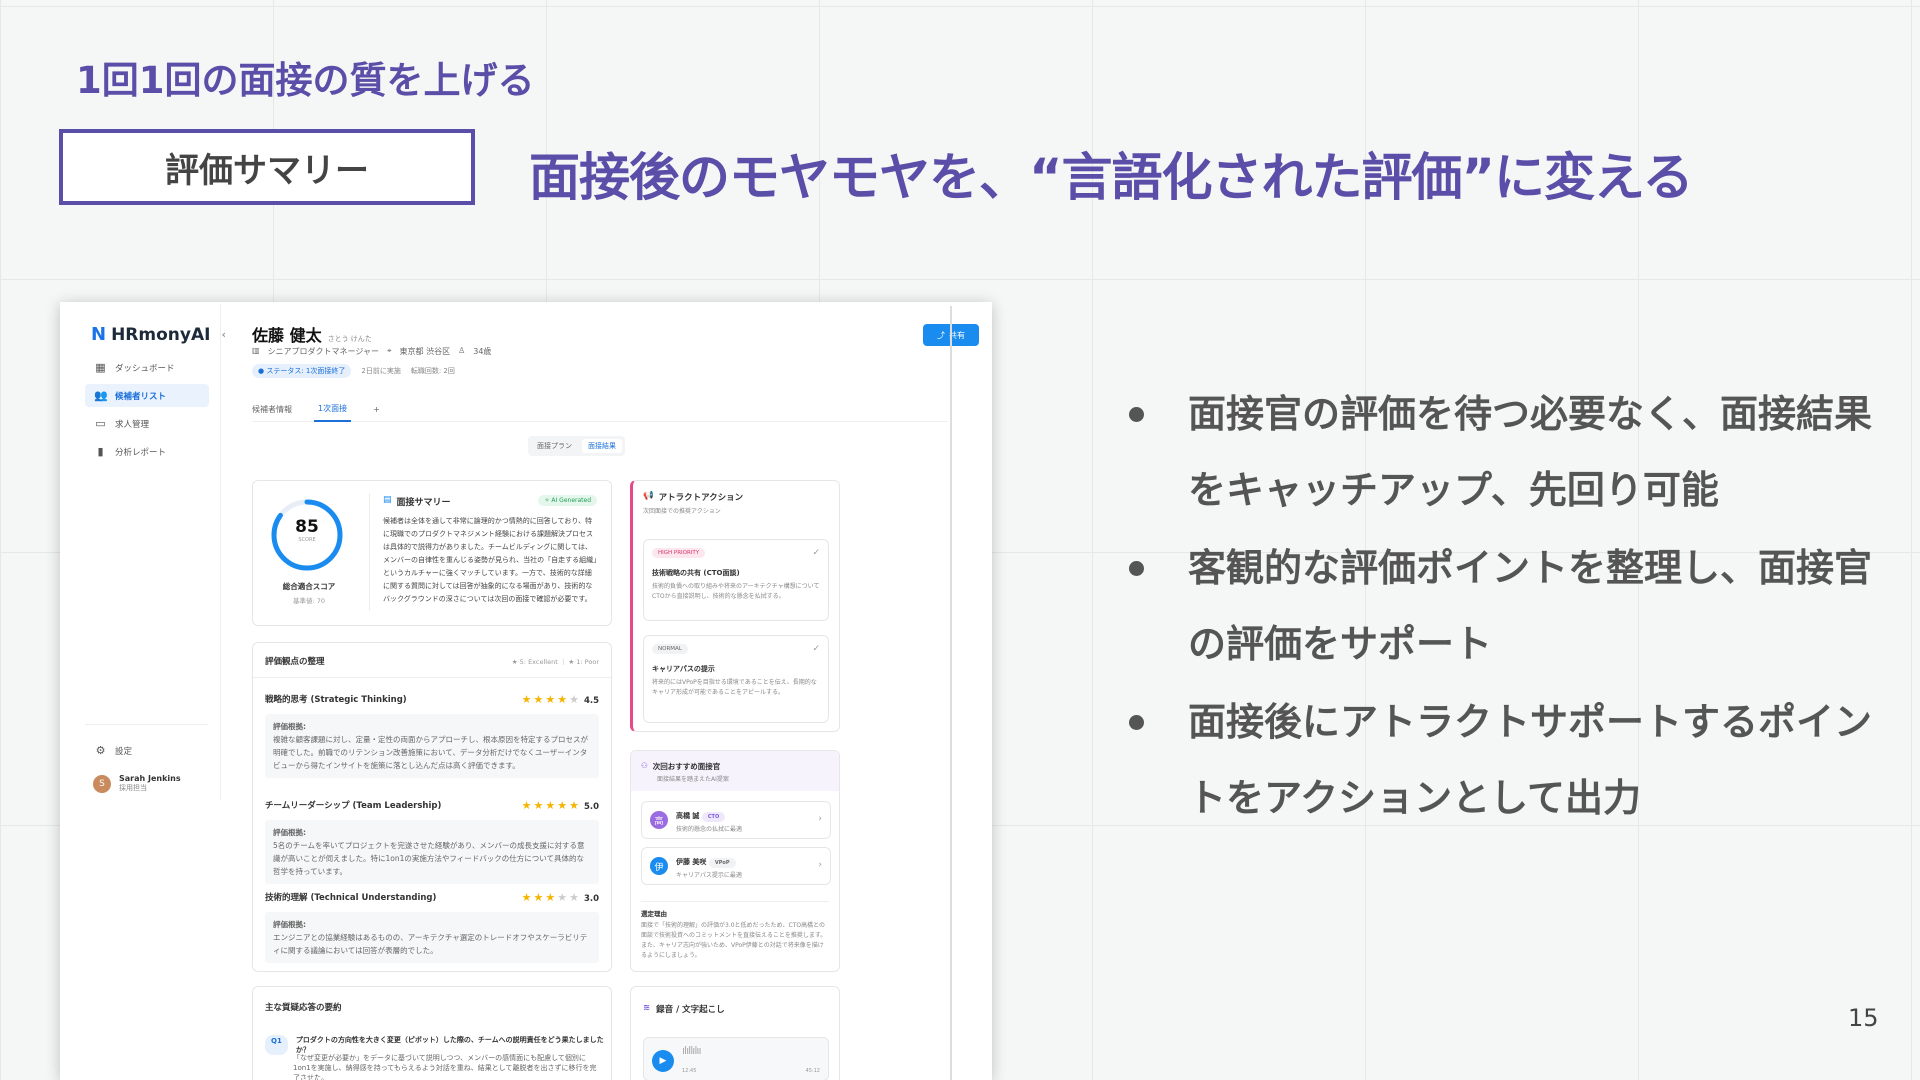  I want to click on avatar: 伊, so click(659, 866).